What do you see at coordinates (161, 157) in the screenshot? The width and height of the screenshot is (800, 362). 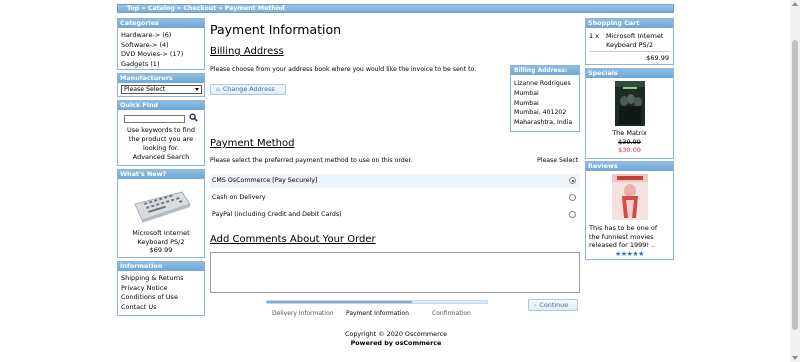 I see `advanced-search-link: Advanced Search` at bounding box center [161, 157].